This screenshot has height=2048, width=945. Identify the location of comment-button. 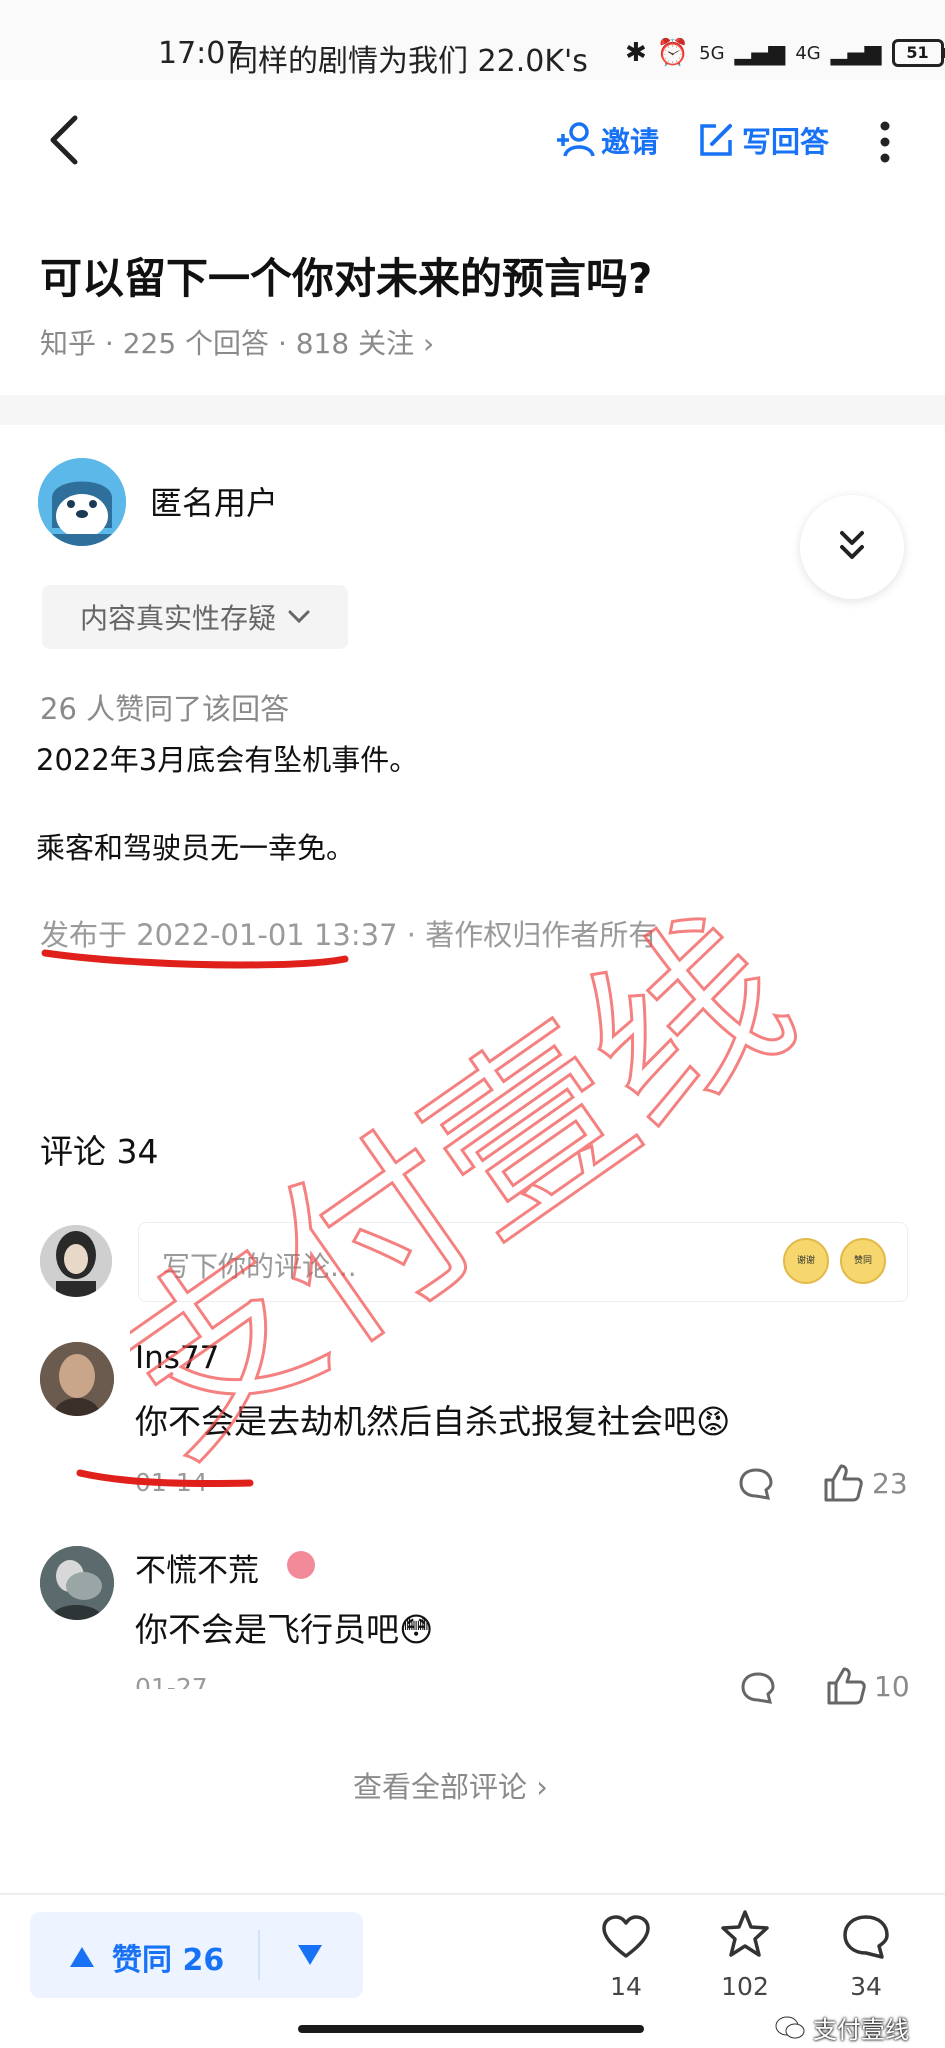
(866, 1940).